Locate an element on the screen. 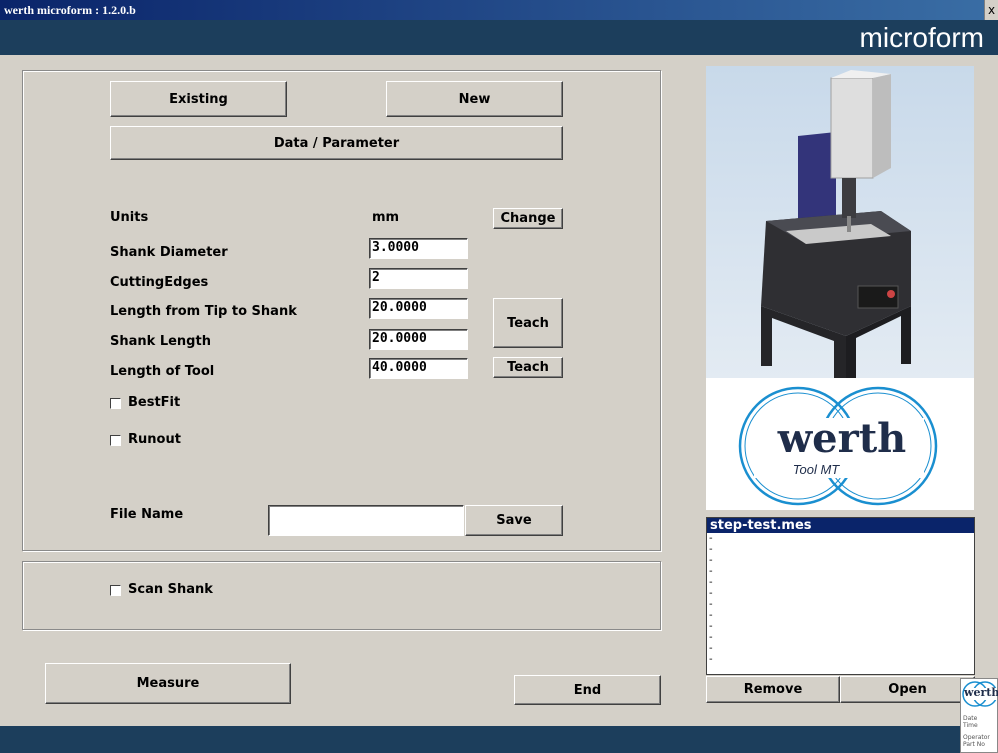  length-of-tool-label: Length of Tool is located at coordinates (162, 371).